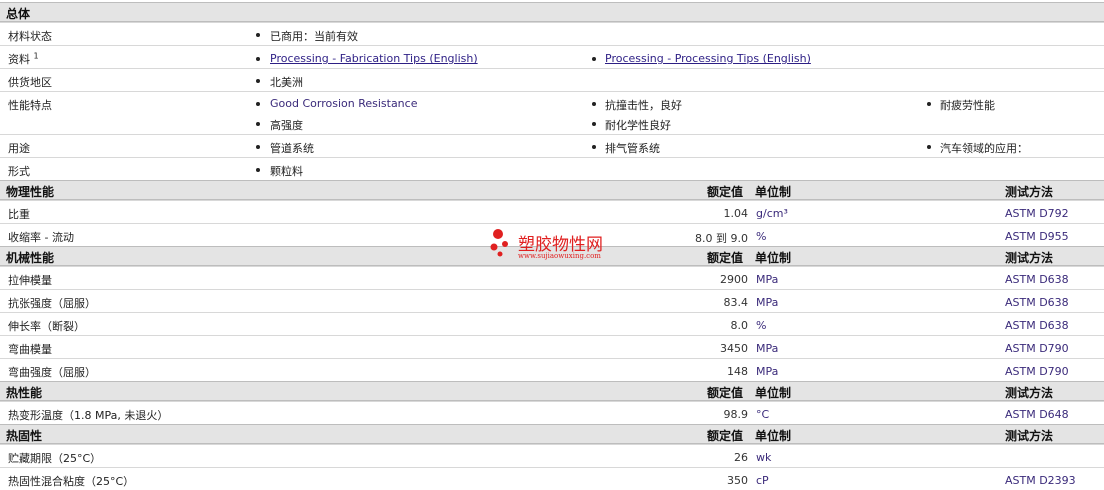 This screenshot has height=490, width=1104. What do you see at coordinates (552, 79) in the screenshot?
I see `region-row: 供货地区 北美洲` at bounding box center [552, 79].